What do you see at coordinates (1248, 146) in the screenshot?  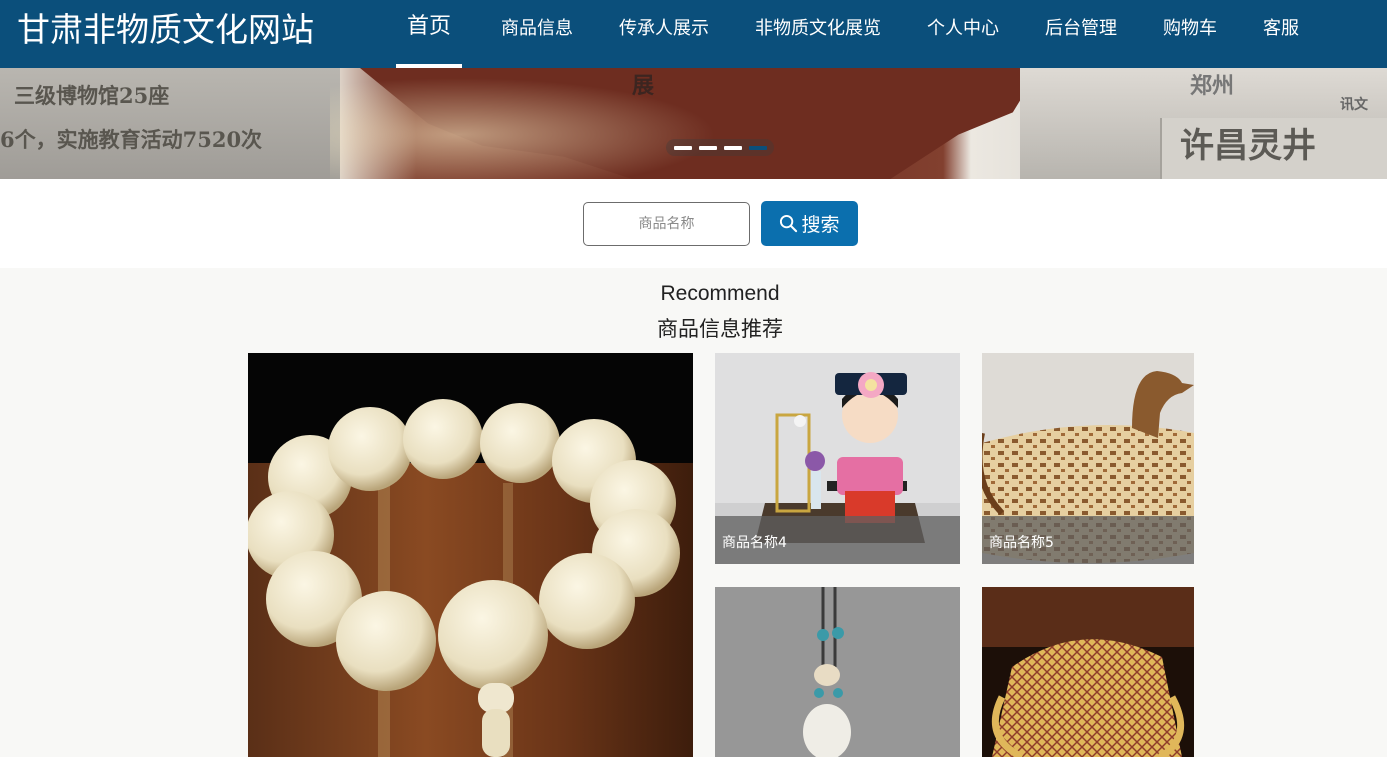 I see `banner-text: 许昌灵井` at bounding box center [1248, 146].